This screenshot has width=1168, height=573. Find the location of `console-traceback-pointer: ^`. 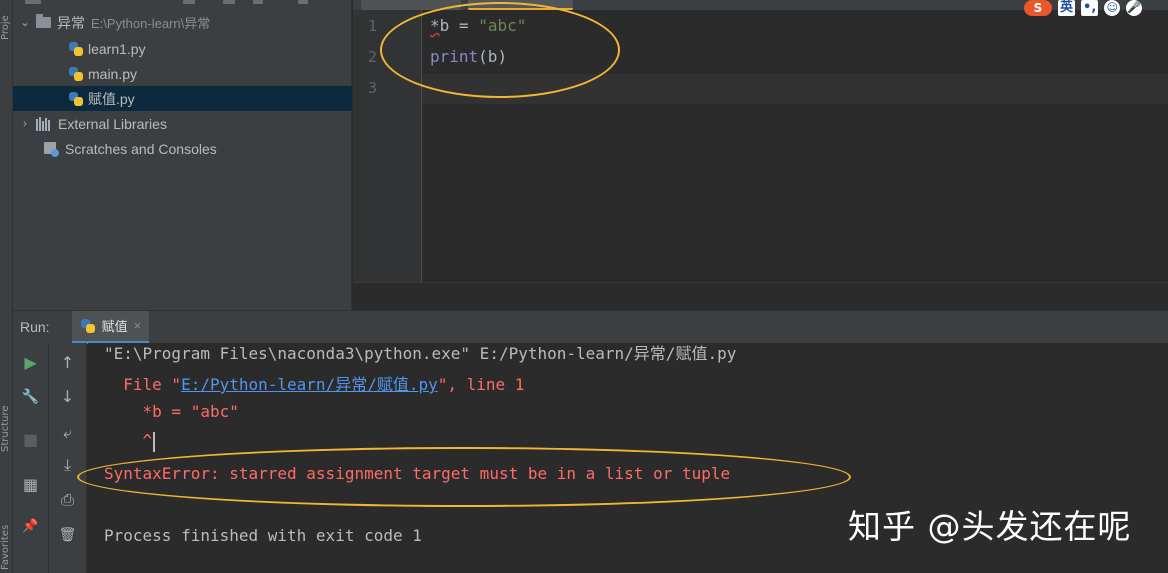

console-traceback-pointer: ^ is located at coordinates (130, 441).